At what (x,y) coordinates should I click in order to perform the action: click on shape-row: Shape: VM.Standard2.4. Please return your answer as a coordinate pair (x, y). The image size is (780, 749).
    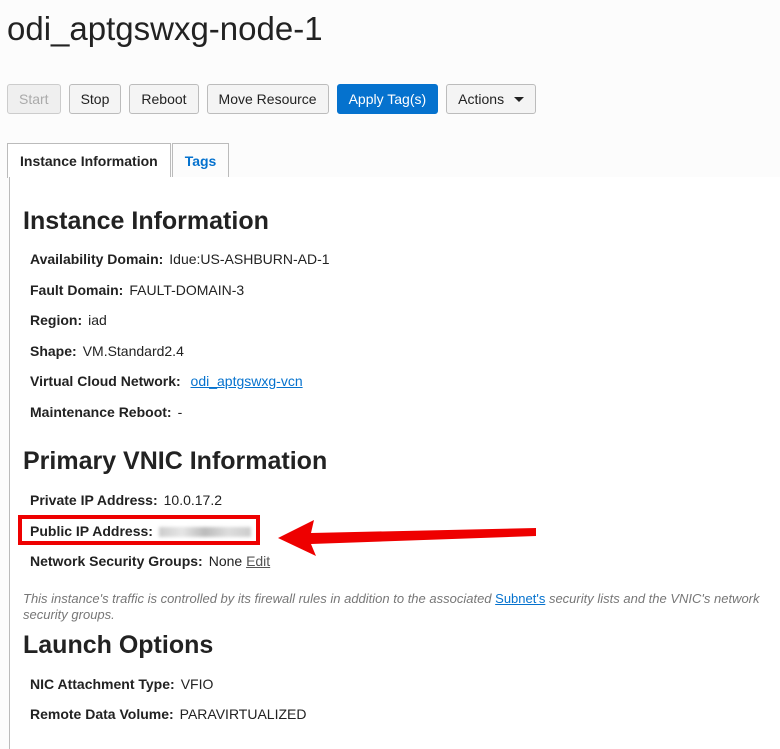
    Looking at the image, I should click on (107, 351).